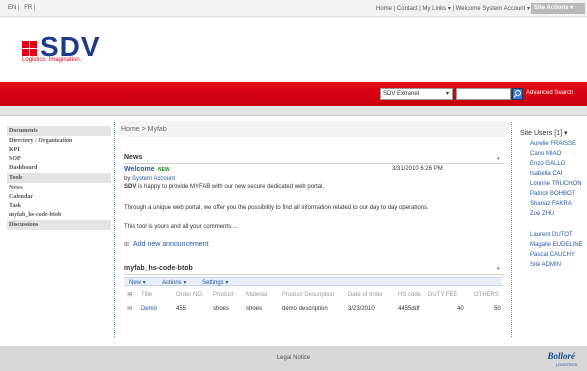  I want to click on search-button, so click(517, 94).